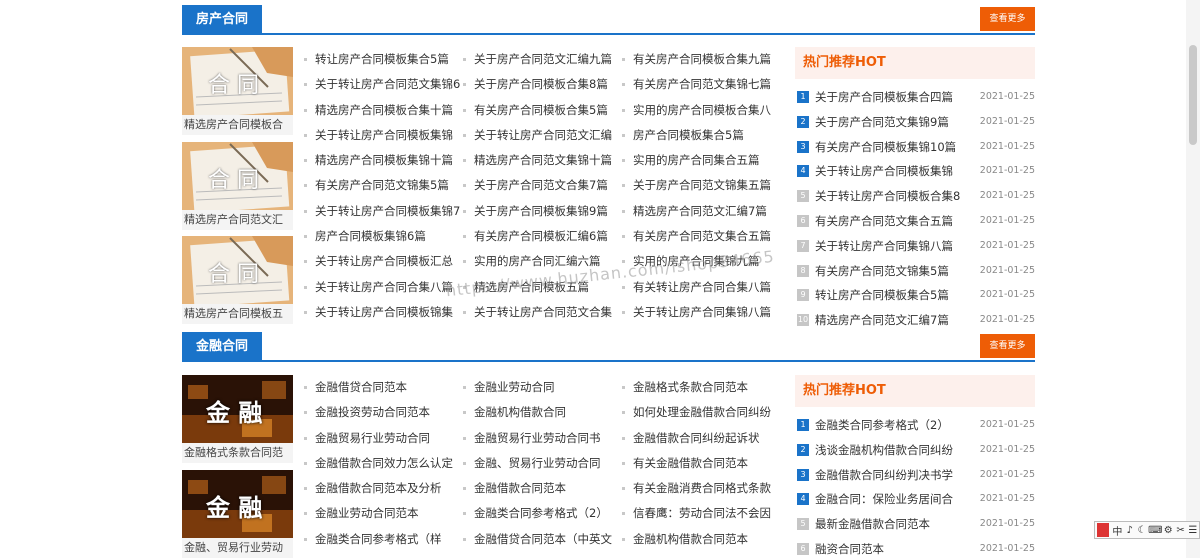 This screenshot has height=558, width=1200. Describe the element at coordinates (892, 171) in the screenshot. I see `hot-item-title: 关于转让房产合同模板集锦` at that location.